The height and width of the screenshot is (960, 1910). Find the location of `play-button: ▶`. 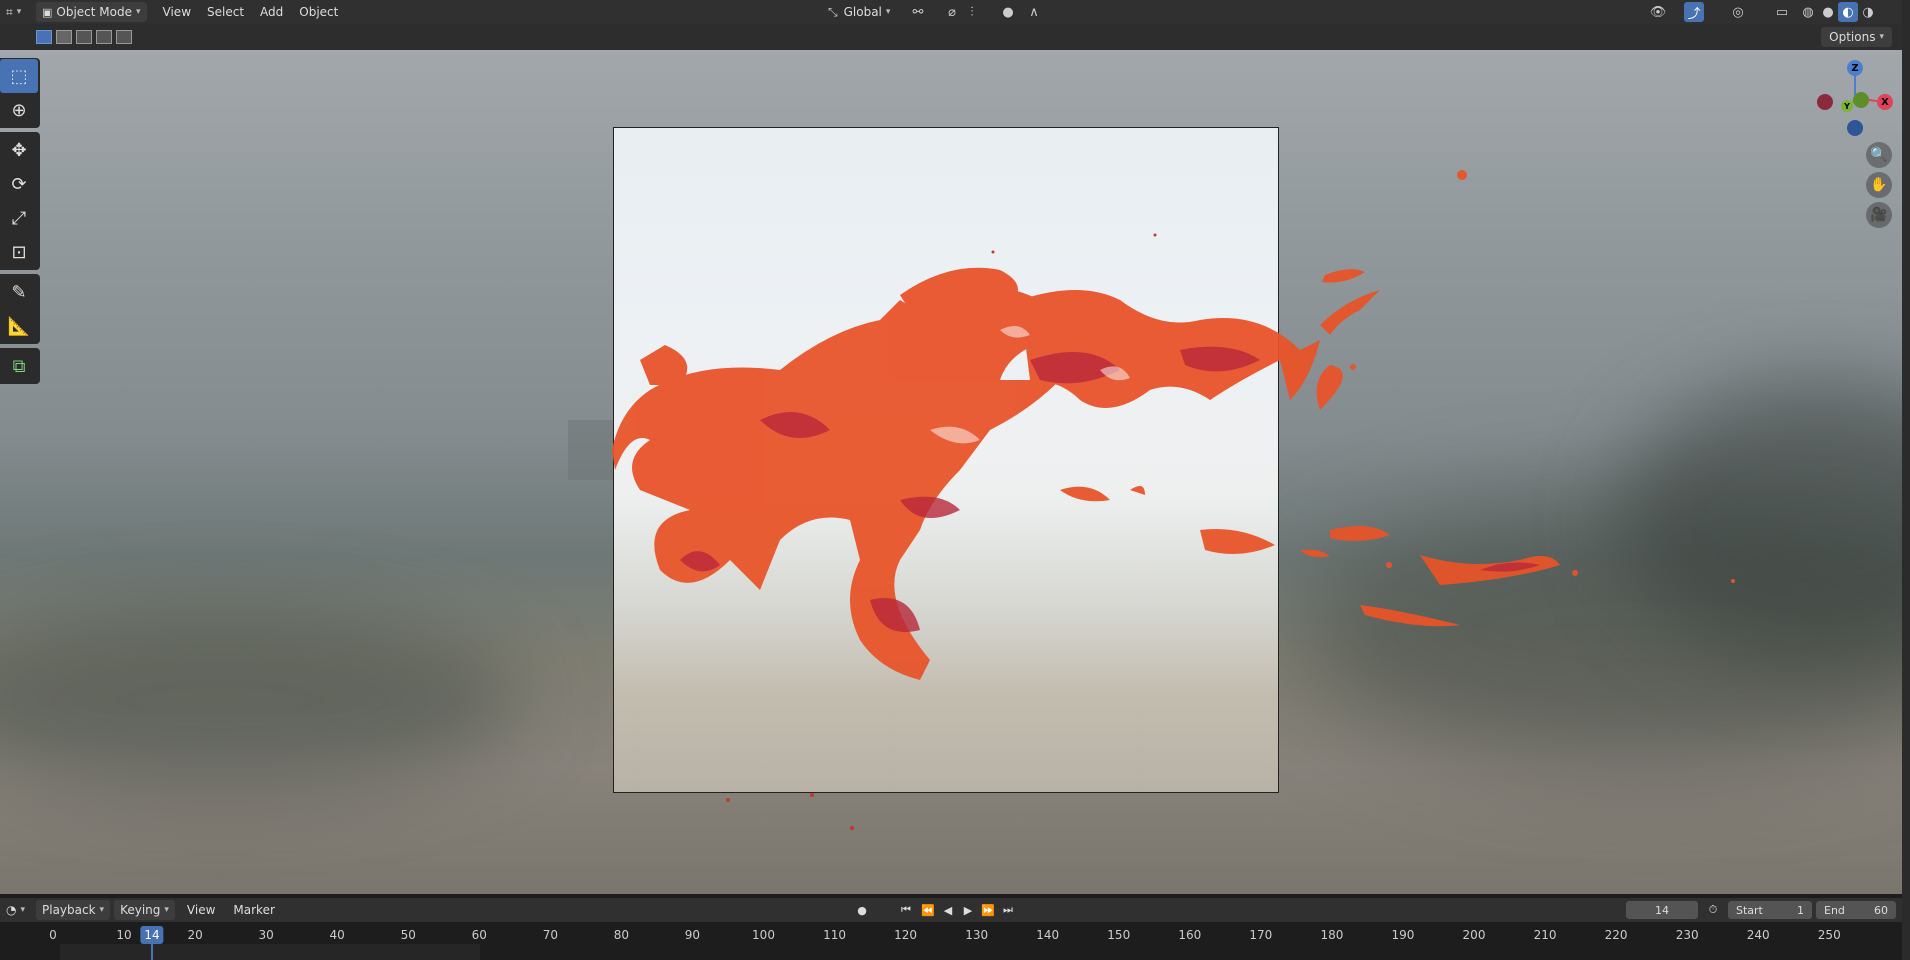

play-button: ▶ is located at coordinates (968, 910).